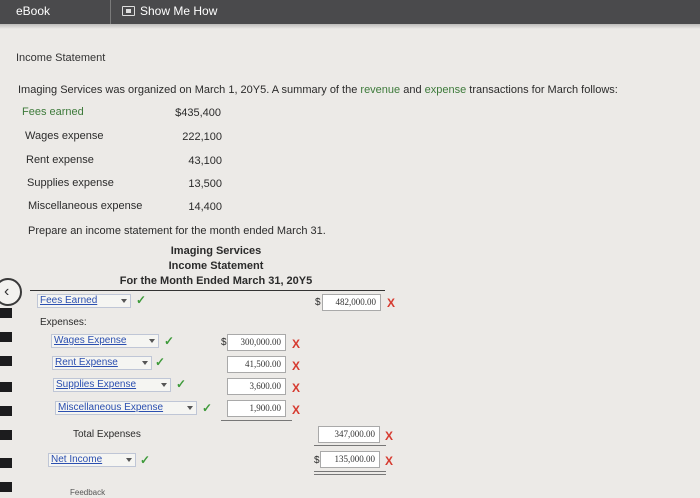  What do you see at coordinates (350, 12) in the screenshot?
I see `top-toolbar: eBook Show Me How` at bounding box center [350, 12].